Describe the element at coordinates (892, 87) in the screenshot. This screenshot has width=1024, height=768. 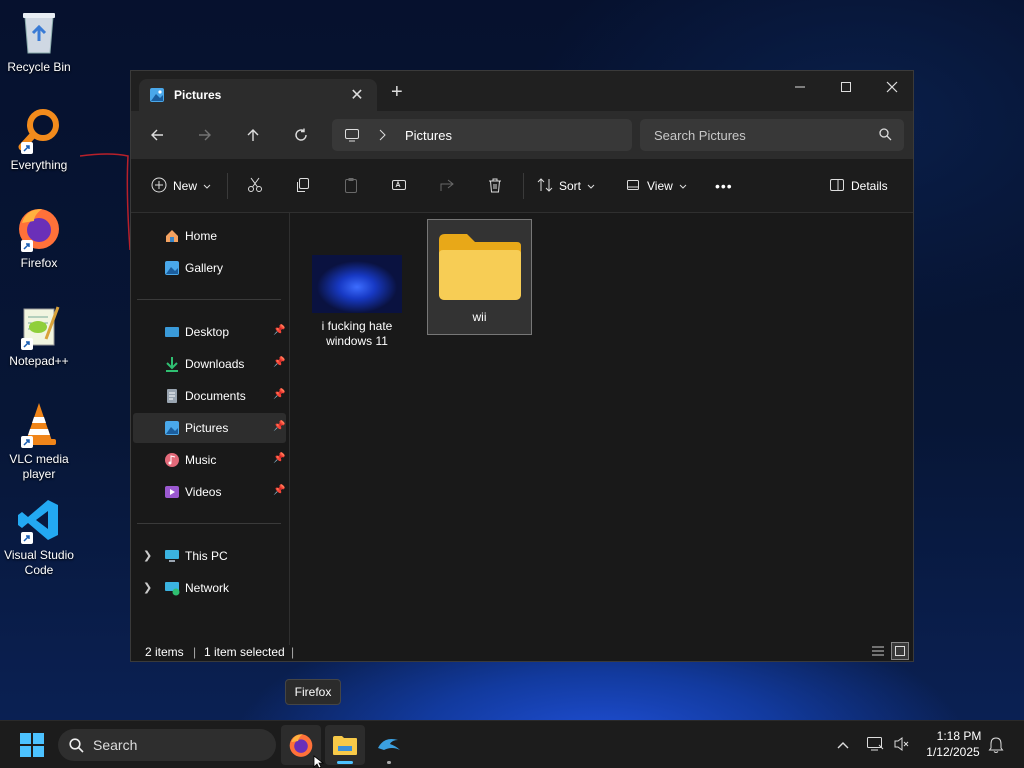
I see `close-button` at that location.